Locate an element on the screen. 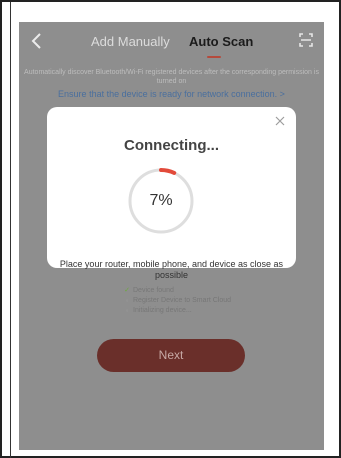 This screenshot has width=341, height=458. left-divider is located at coordinates (10, 230).